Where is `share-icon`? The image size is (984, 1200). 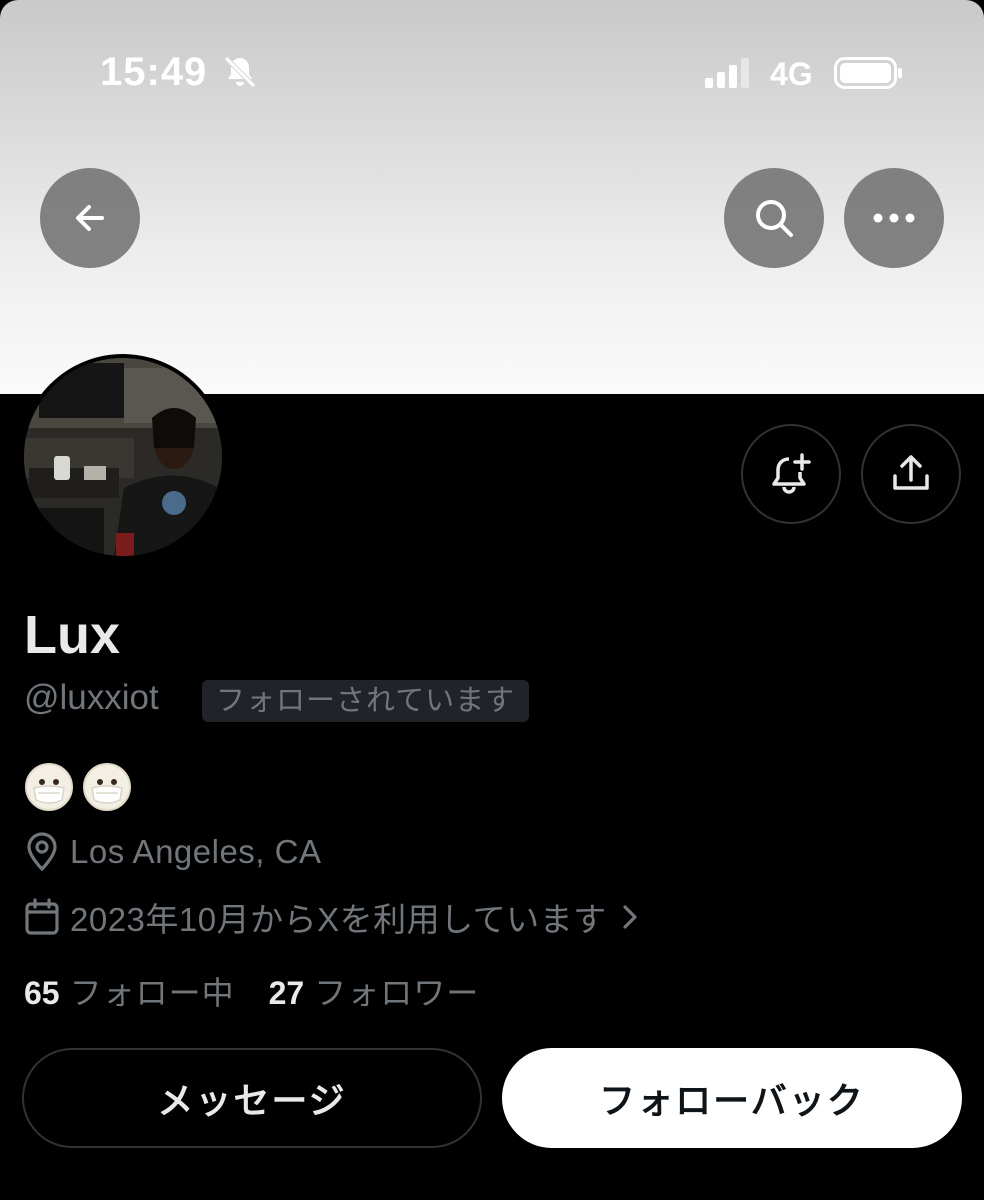
share-icon is located at coordinates (911, 472).